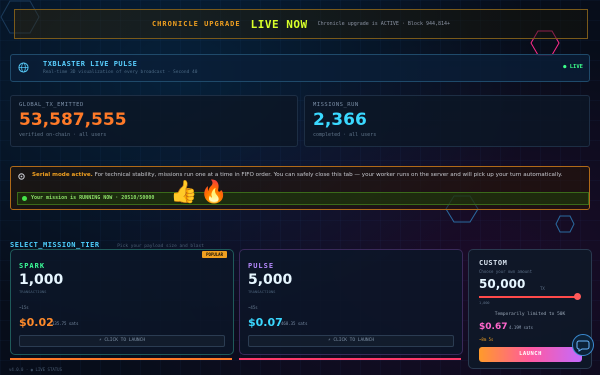 Image resolution: width=600 pixels, height=375 pixels. I want to click on tier-name: SPARK, so click(32, 266).